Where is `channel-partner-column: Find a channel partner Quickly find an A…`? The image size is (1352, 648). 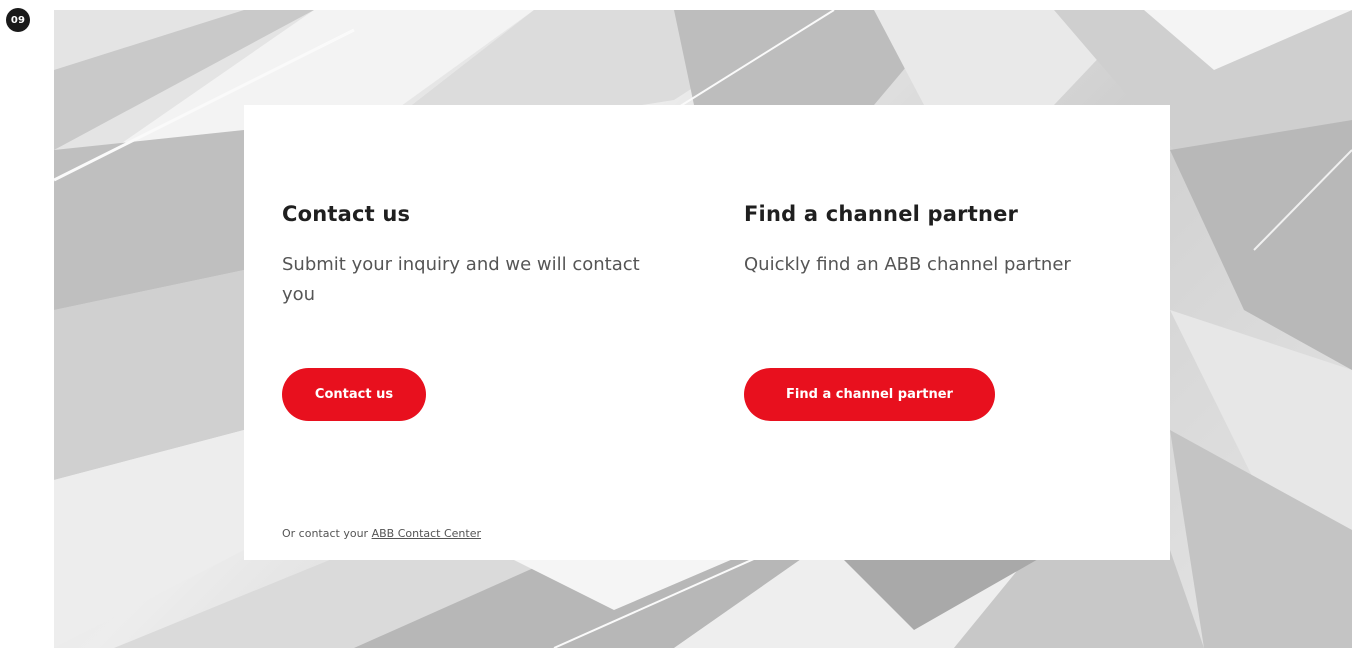 channel-partner-column: Find a channel partner Quickly find an A… is located at coordinates (934, 240).